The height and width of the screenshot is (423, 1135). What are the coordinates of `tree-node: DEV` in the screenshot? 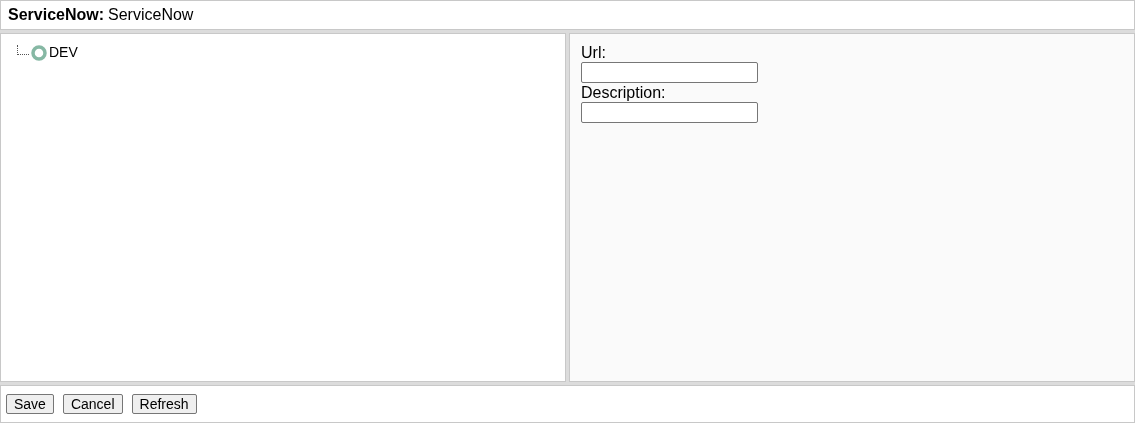 It's located at (63, 52).